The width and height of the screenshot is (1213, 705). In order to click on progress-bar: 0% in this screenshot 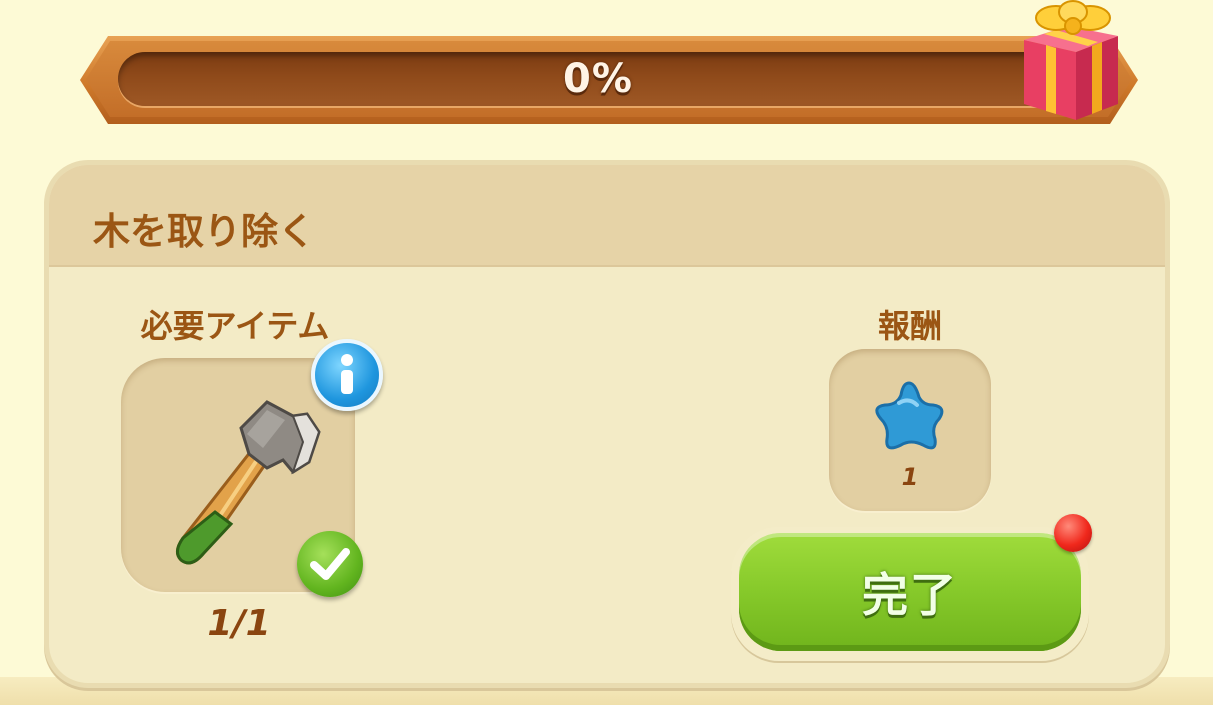, I will do `click(598, 79)`.